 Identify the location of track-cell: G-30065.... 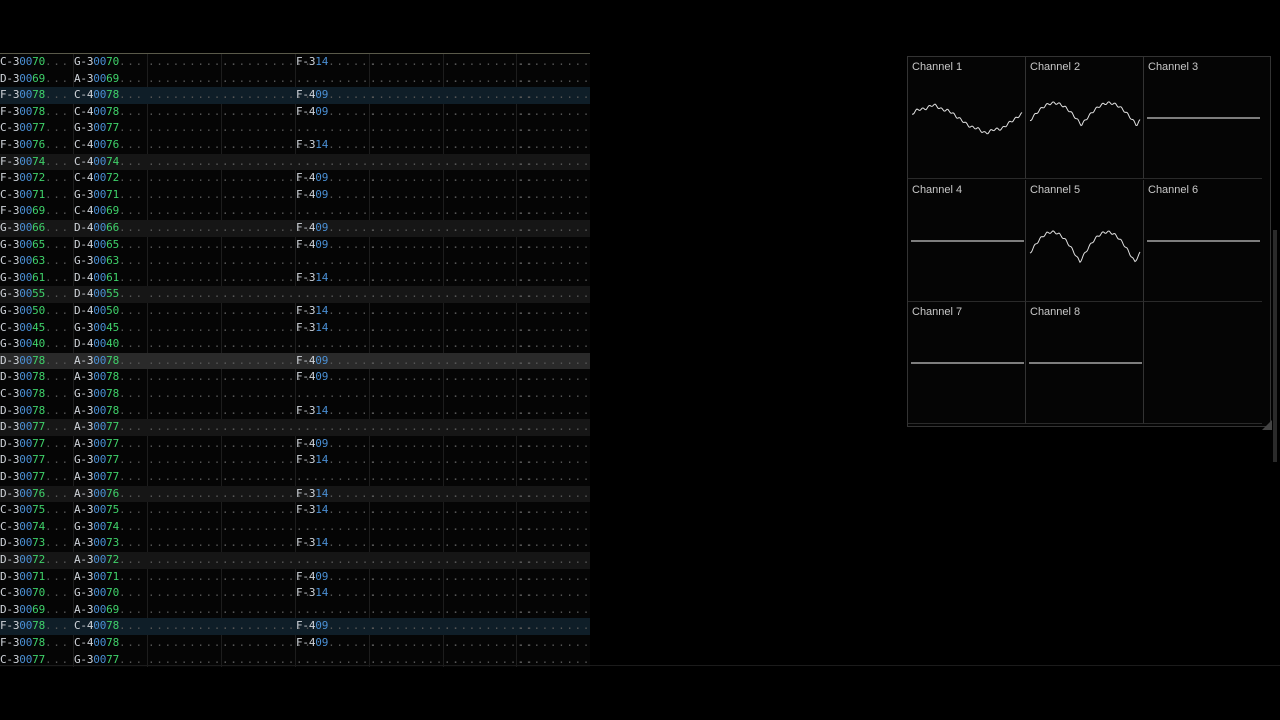
(35, 245).